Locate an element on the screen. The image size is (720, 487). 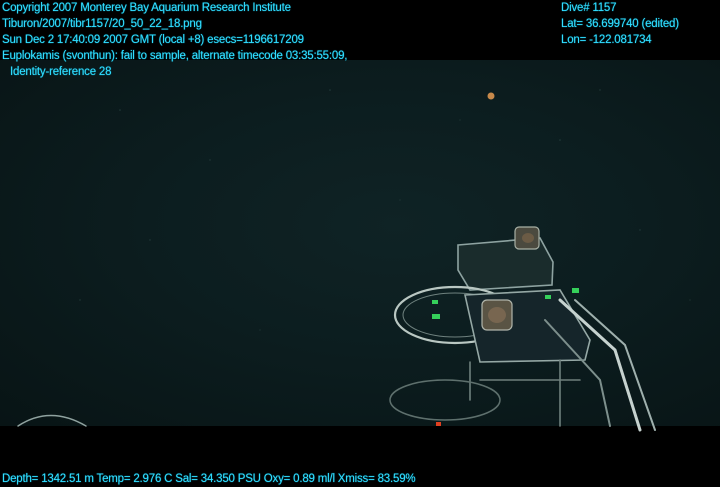
latitude: Lat= 36.699740 (edited) is located at coordinates (620, 24).